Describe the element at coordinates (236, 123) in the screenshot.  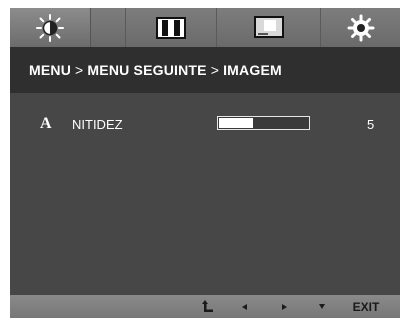
I see `slider-fill` at that location.